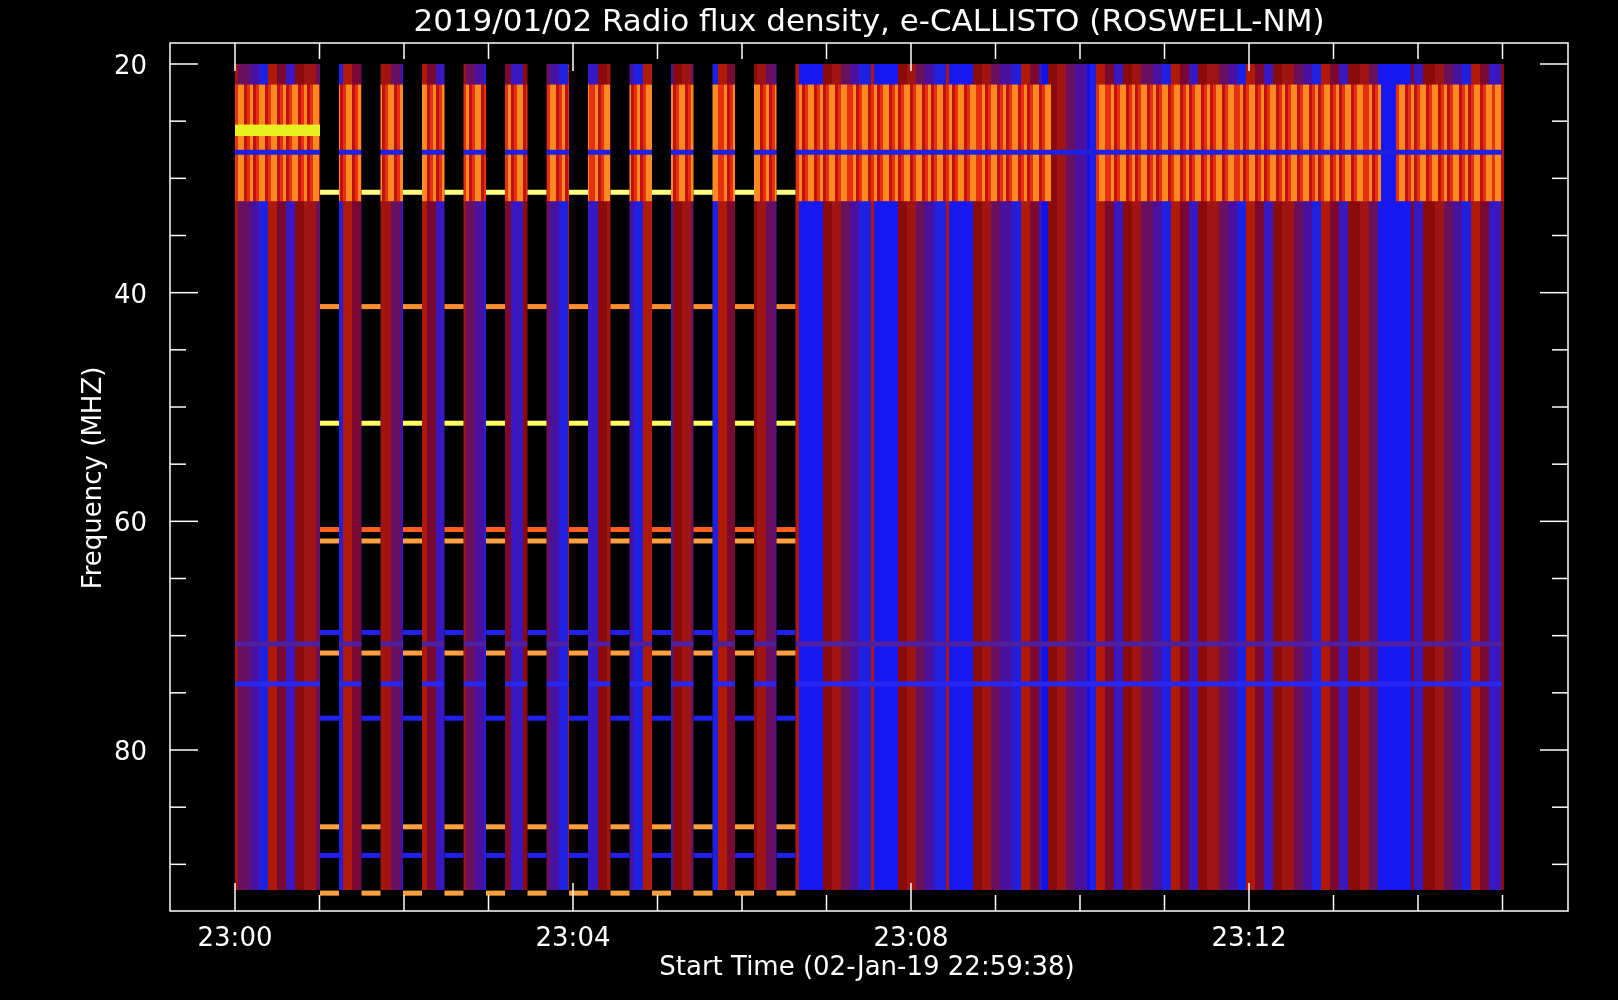 This screenshot has height=1000, width=1618. I want to click on x-tick-label: 23:12, so click(1249, 937).